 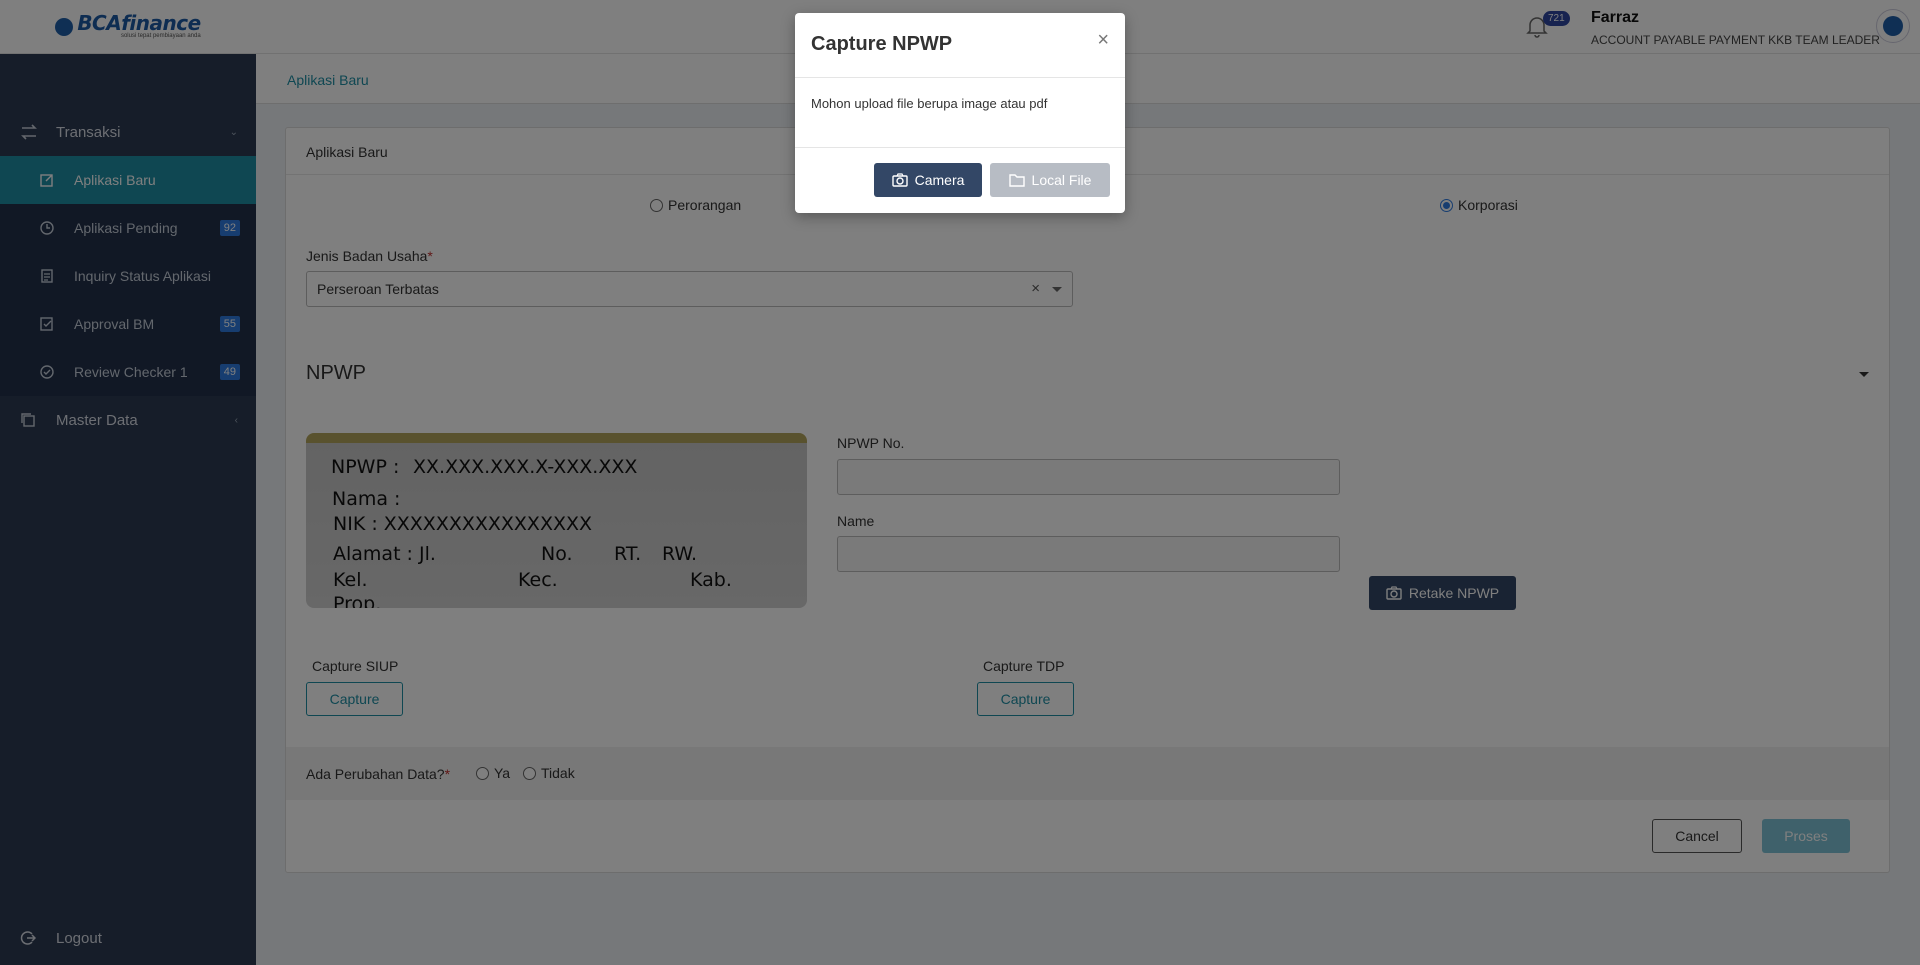 I want to click on local-file-button: Local File, so click(x=1050, y=180).